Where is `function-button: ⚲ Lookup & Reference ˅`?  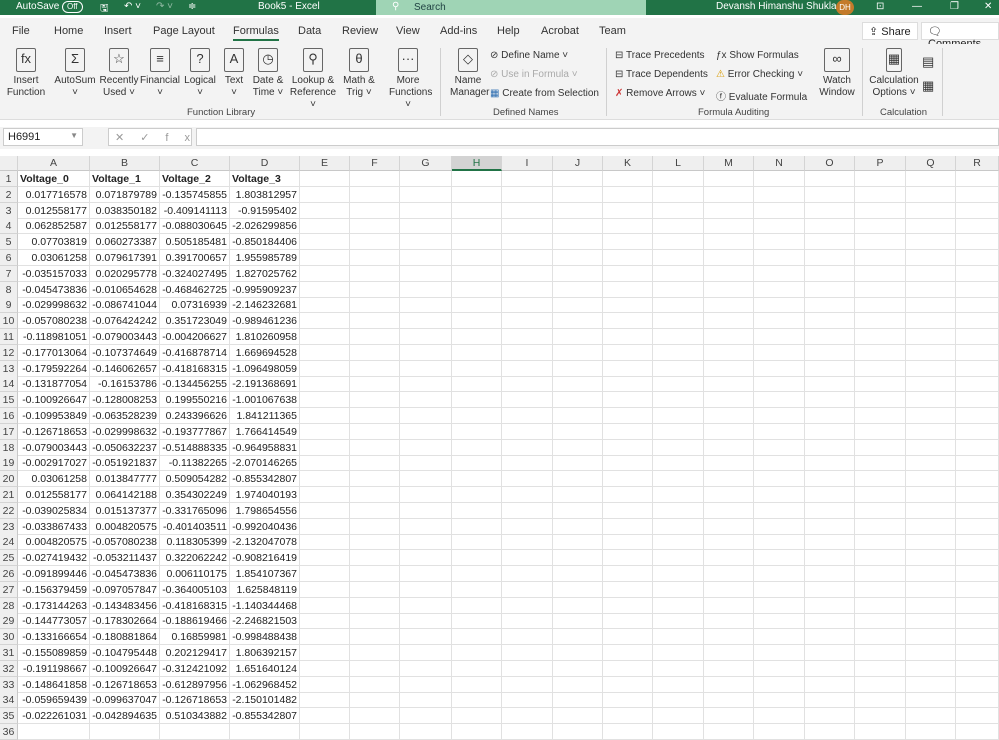 function-button: ⚲ Lookup & Reference ˅ is located at coordinates (313, 79).